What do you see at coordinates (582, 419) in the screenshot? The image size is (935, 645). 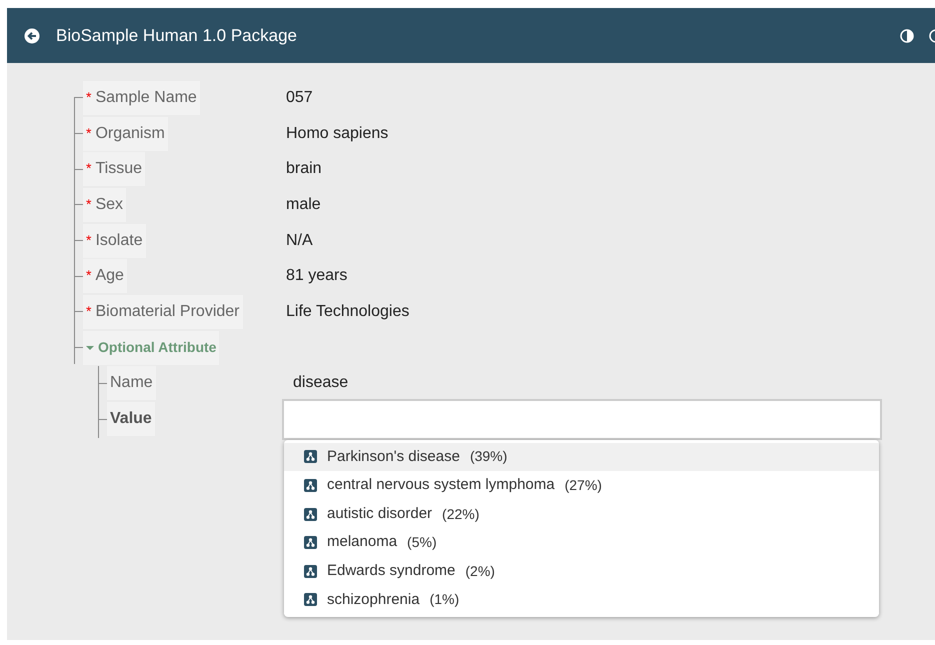 I see `value-field` at bounding box center [582, 419].